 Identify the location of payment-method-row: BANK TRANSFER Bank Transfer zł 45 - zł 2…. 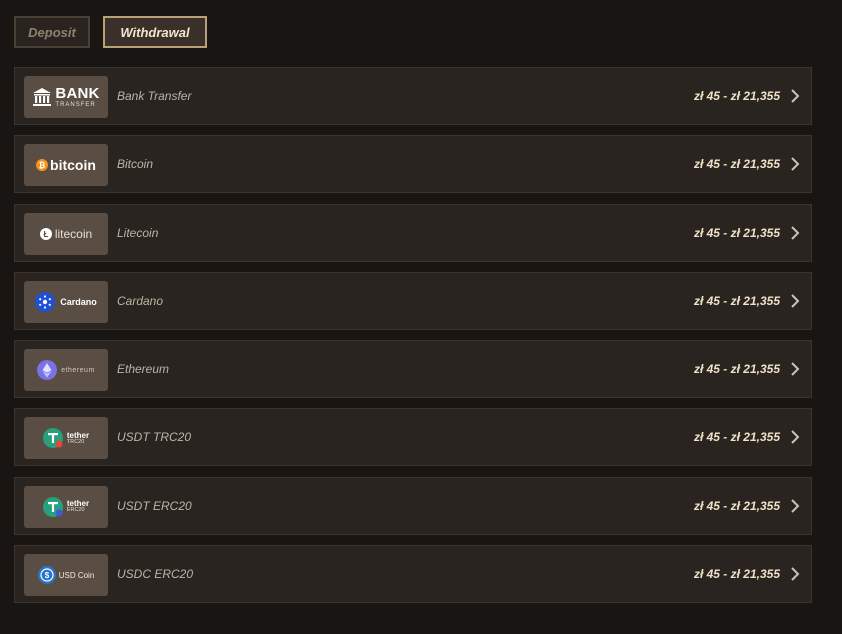
(413, 96).